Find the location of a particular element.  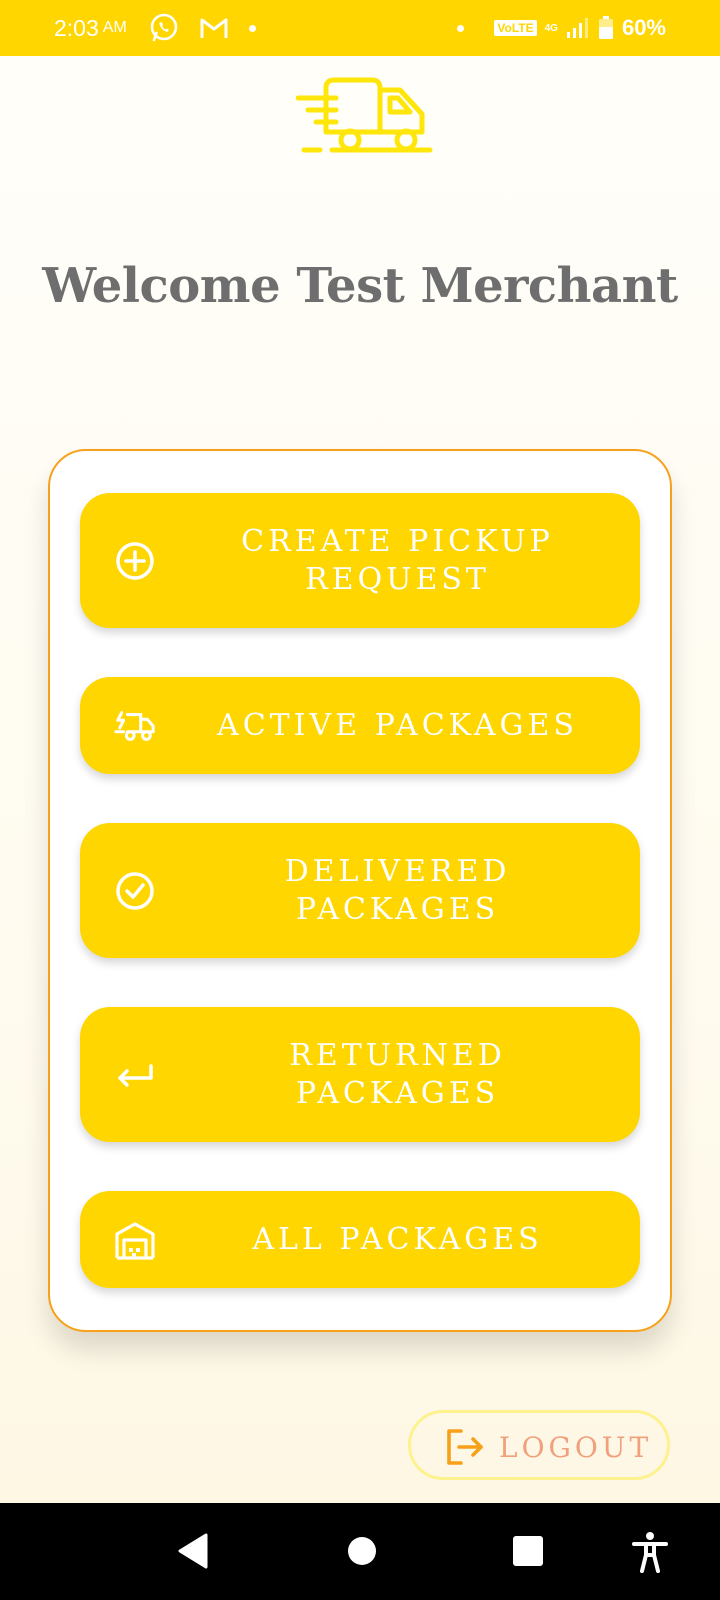

create-pickup-request-button: CREATE PICKUP REQUEST is located at coordinates (360, 560).